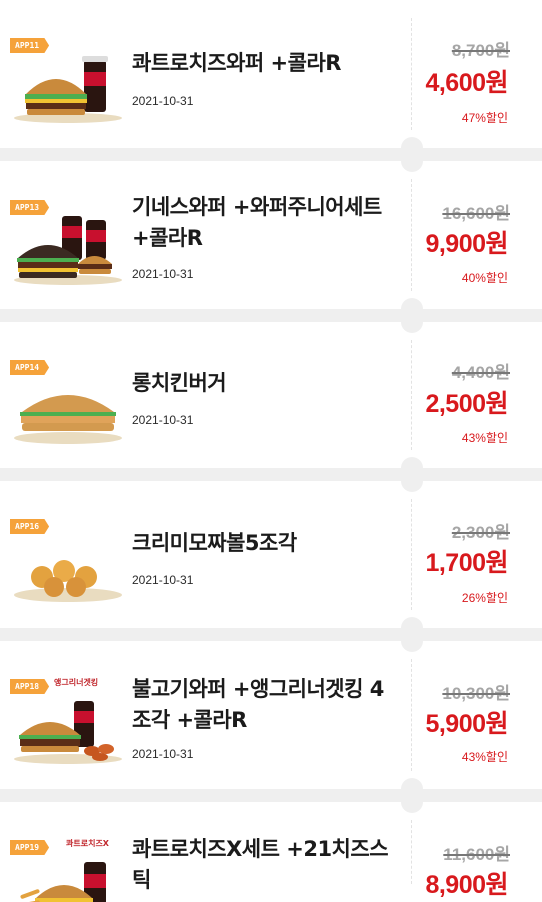 The height and width of the screenshot is (902, 542). Describe the element at coordinates (480, 372) in the screenshot. I see `original-price: 4,400원` at that location.